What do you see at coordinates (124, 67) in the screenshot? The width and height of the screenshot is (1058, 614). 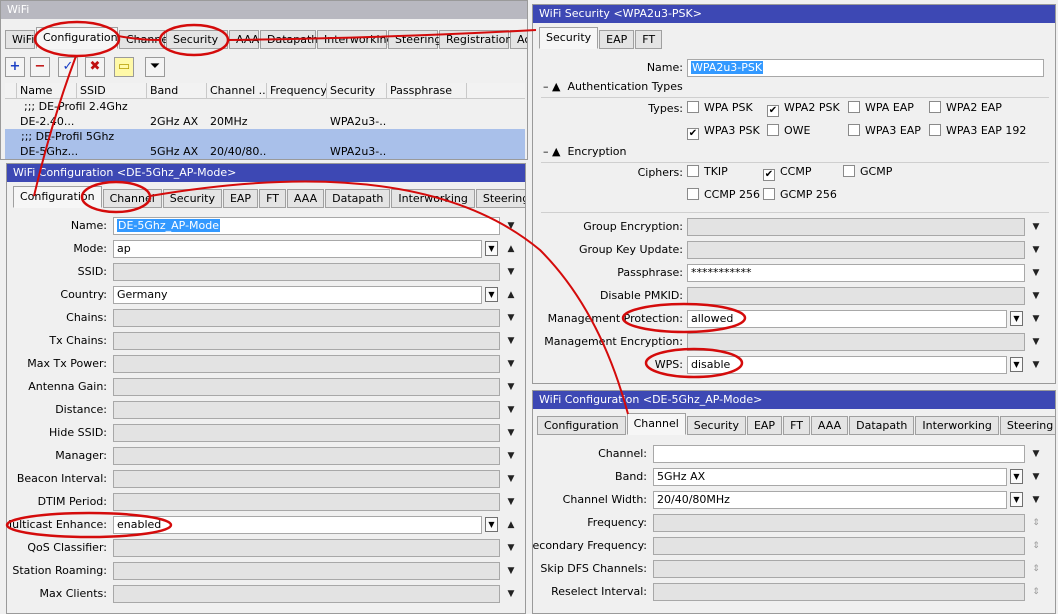 I see `comment-button: ▭` at bounding box center [124, 67].